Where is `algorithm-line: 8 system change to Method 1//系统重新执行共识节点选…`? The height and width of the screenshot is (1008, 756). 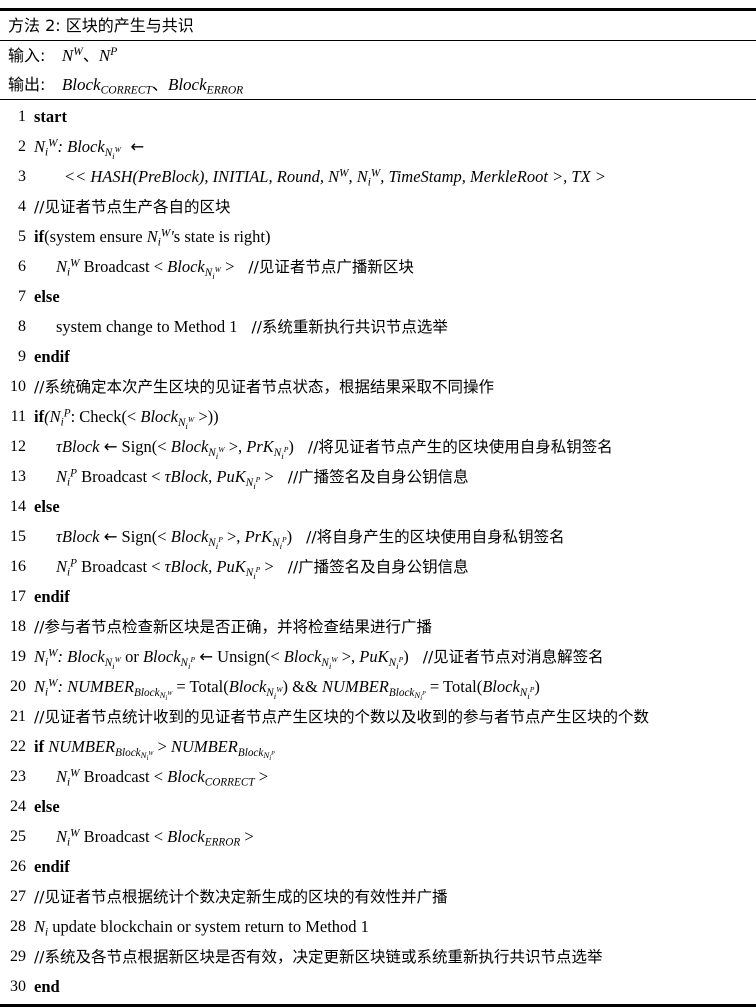
algorithm-line: 8 system change to Method 1//系统重新执行共识节点选… is located at coordinates (378, 327).